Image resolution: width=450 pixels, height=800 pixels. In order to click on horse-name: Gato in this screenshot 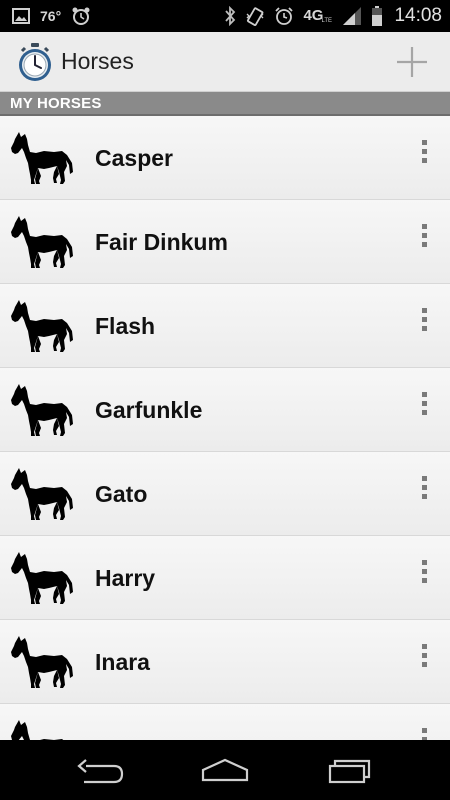, I will do `click(121, 494)`.